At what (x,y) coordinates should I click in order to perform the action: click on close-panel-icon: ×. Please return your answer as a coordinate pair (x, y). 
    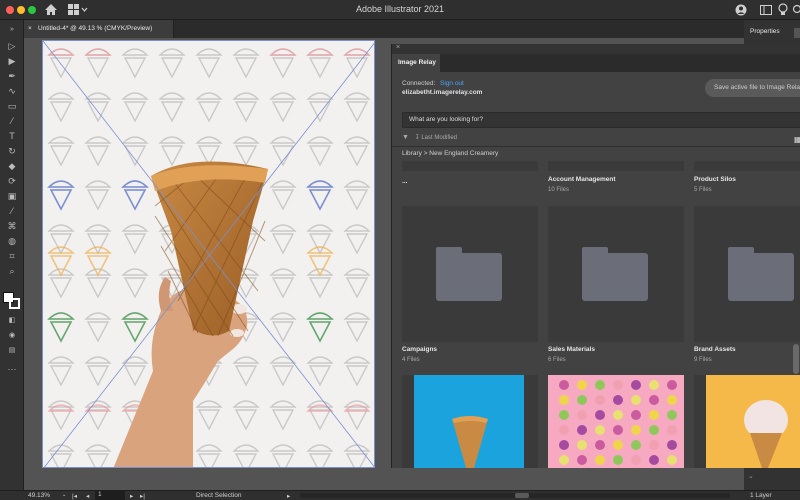
    Looking at the image, I should click on (398, 47).